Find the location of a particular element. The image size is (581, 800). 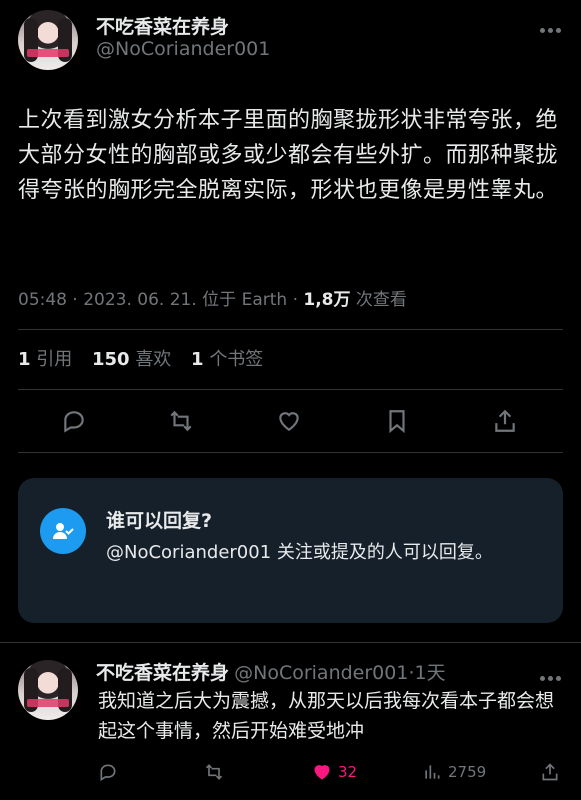

author-handle: @NoCoriander001 is located at coordinates (183, 49).